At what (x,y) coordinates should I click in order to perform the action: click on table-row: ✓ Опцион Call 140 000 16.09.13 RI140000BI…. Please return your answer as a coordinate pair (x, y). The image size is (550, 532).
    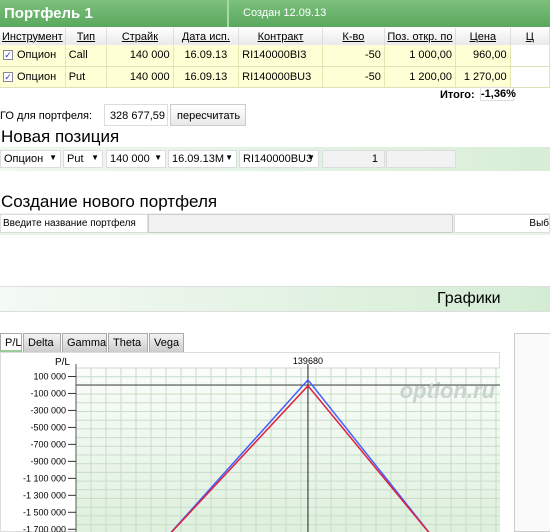
    Looking at the image, I should click on (275, 56).